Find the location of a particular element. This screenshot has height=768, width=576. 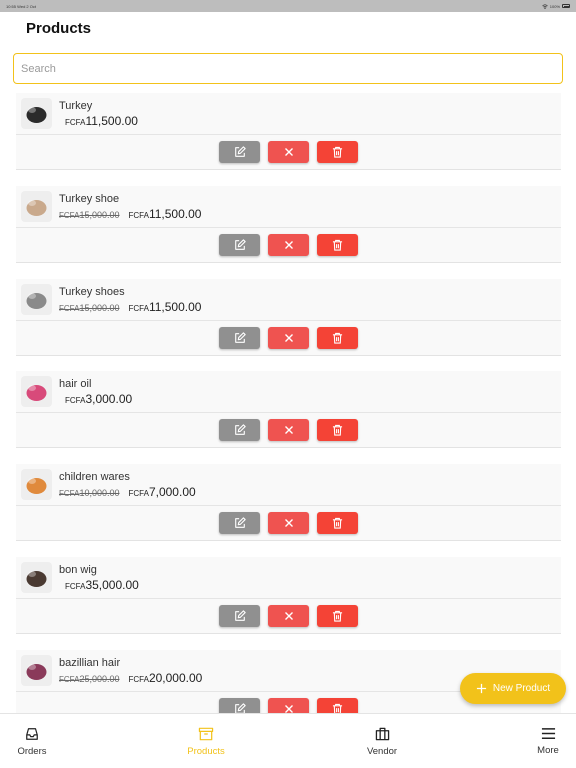

product-name: Turkey shoes is located at coordinates (92, 291).